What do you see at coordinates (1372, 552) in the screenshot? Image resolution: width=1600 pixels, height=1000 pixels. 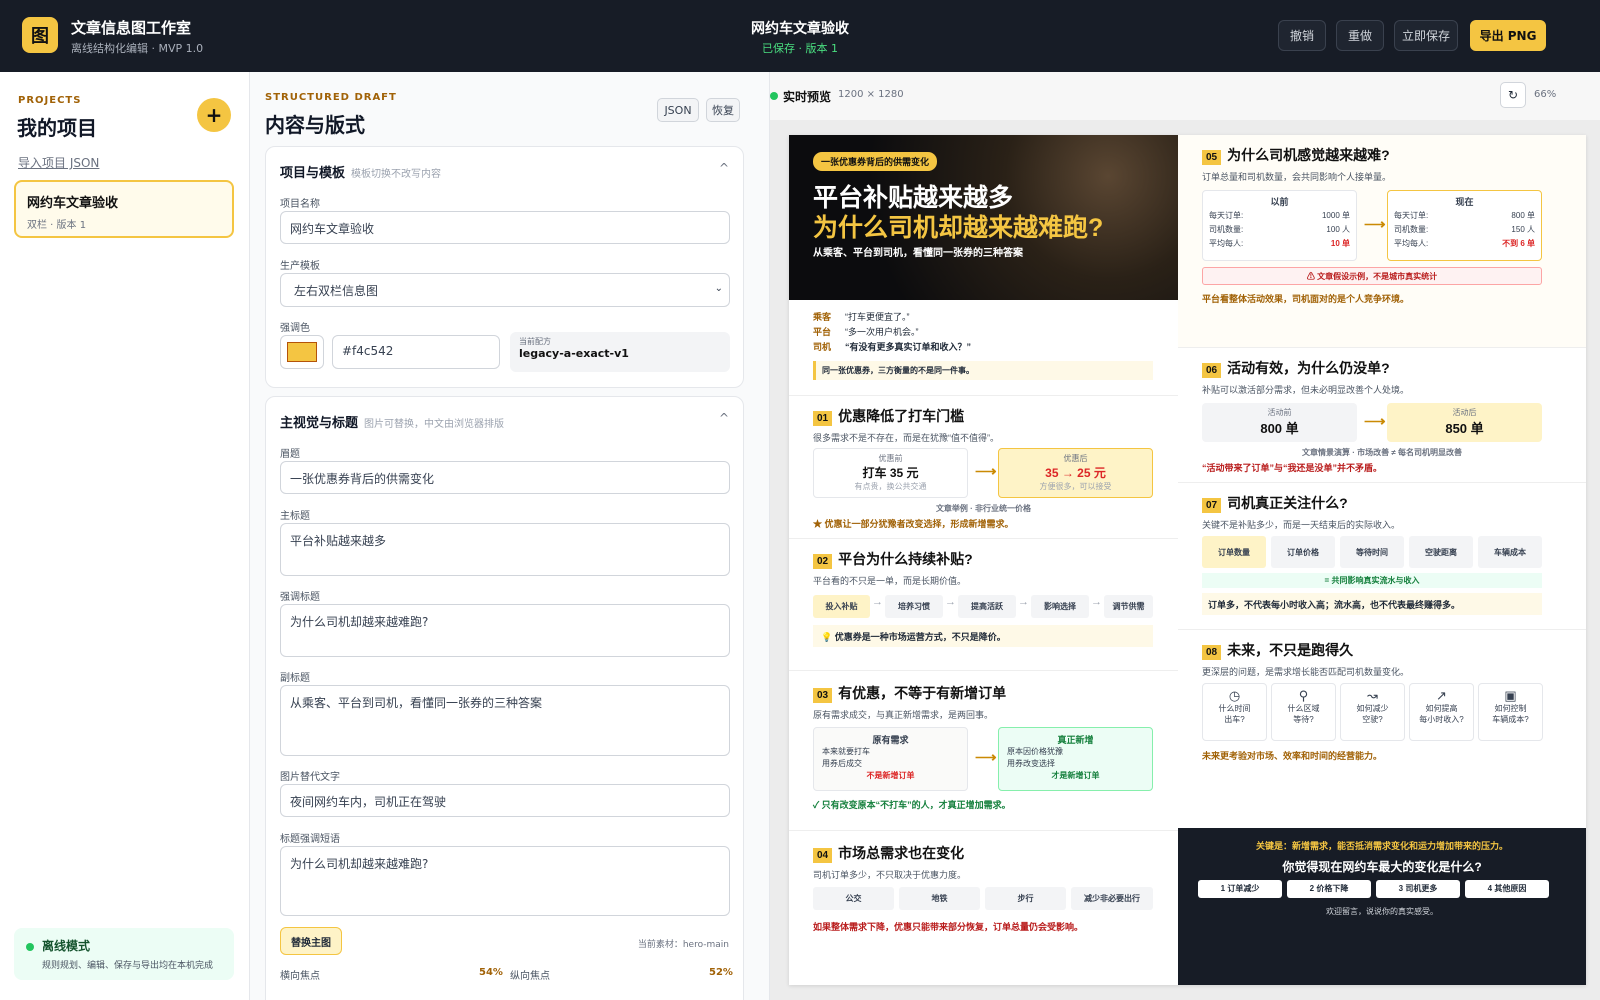 I see `factor-chip: 等待时间` at bounding box center [1372, 552].